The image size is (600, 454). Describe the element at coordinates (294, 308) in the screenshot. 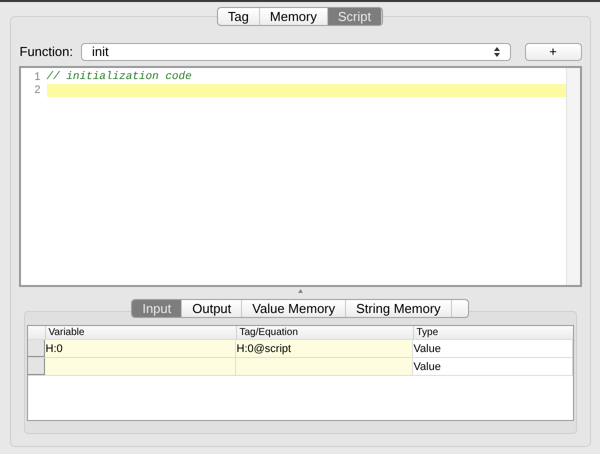

I see `tab: Value Memory` at that location.